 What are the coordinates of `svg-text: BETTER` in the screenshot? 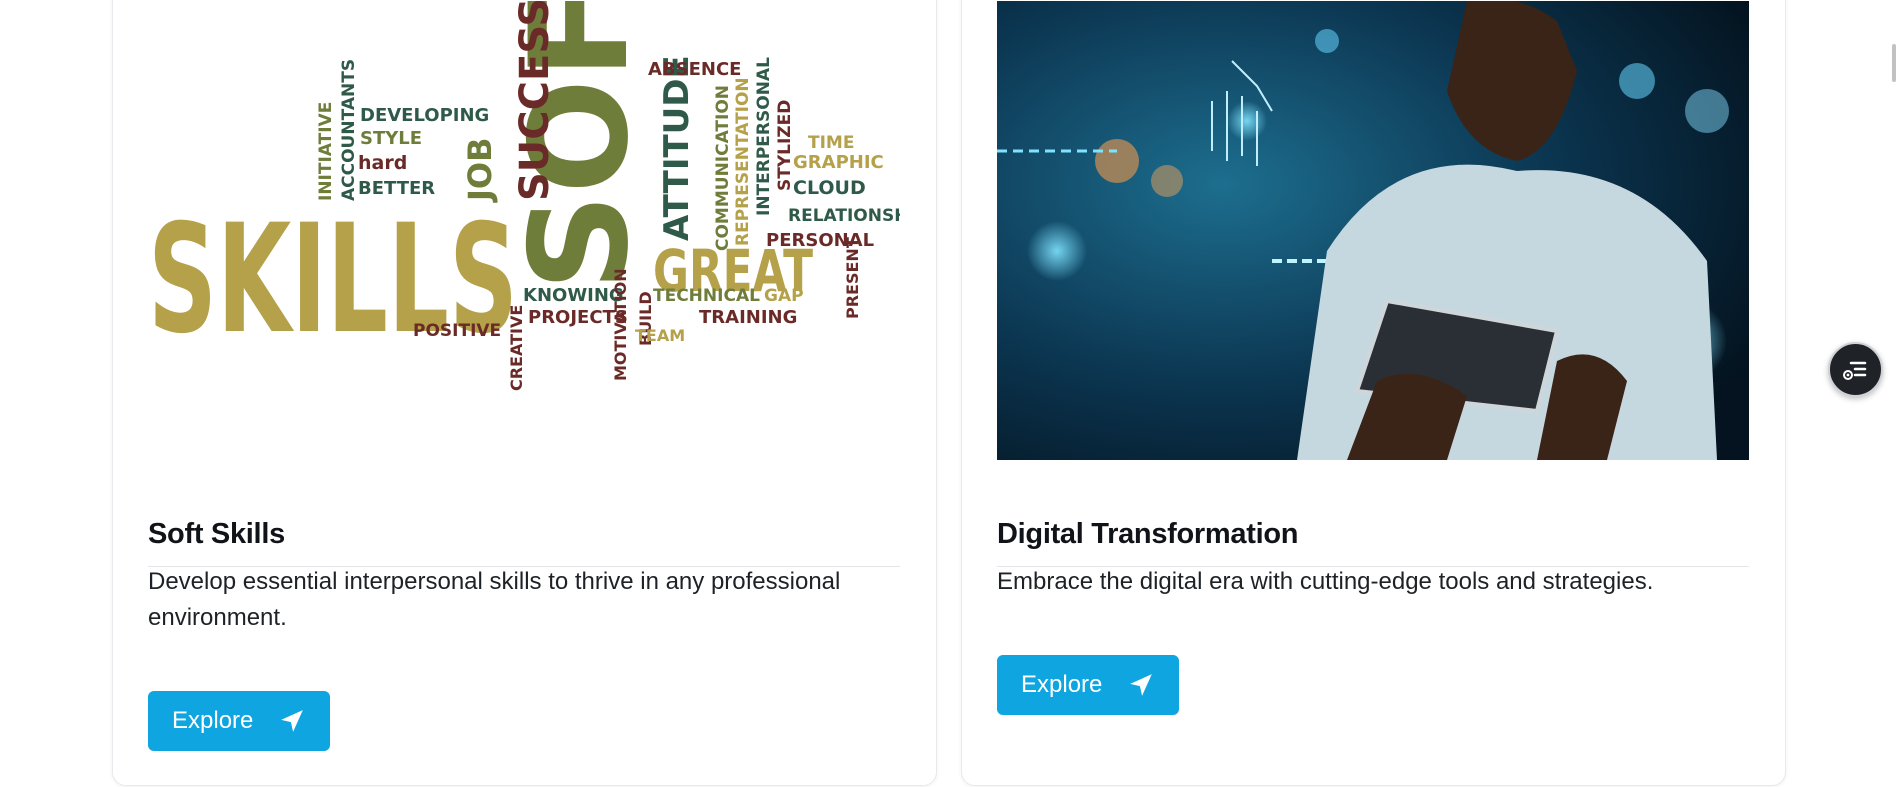 It's located at (396, 188).